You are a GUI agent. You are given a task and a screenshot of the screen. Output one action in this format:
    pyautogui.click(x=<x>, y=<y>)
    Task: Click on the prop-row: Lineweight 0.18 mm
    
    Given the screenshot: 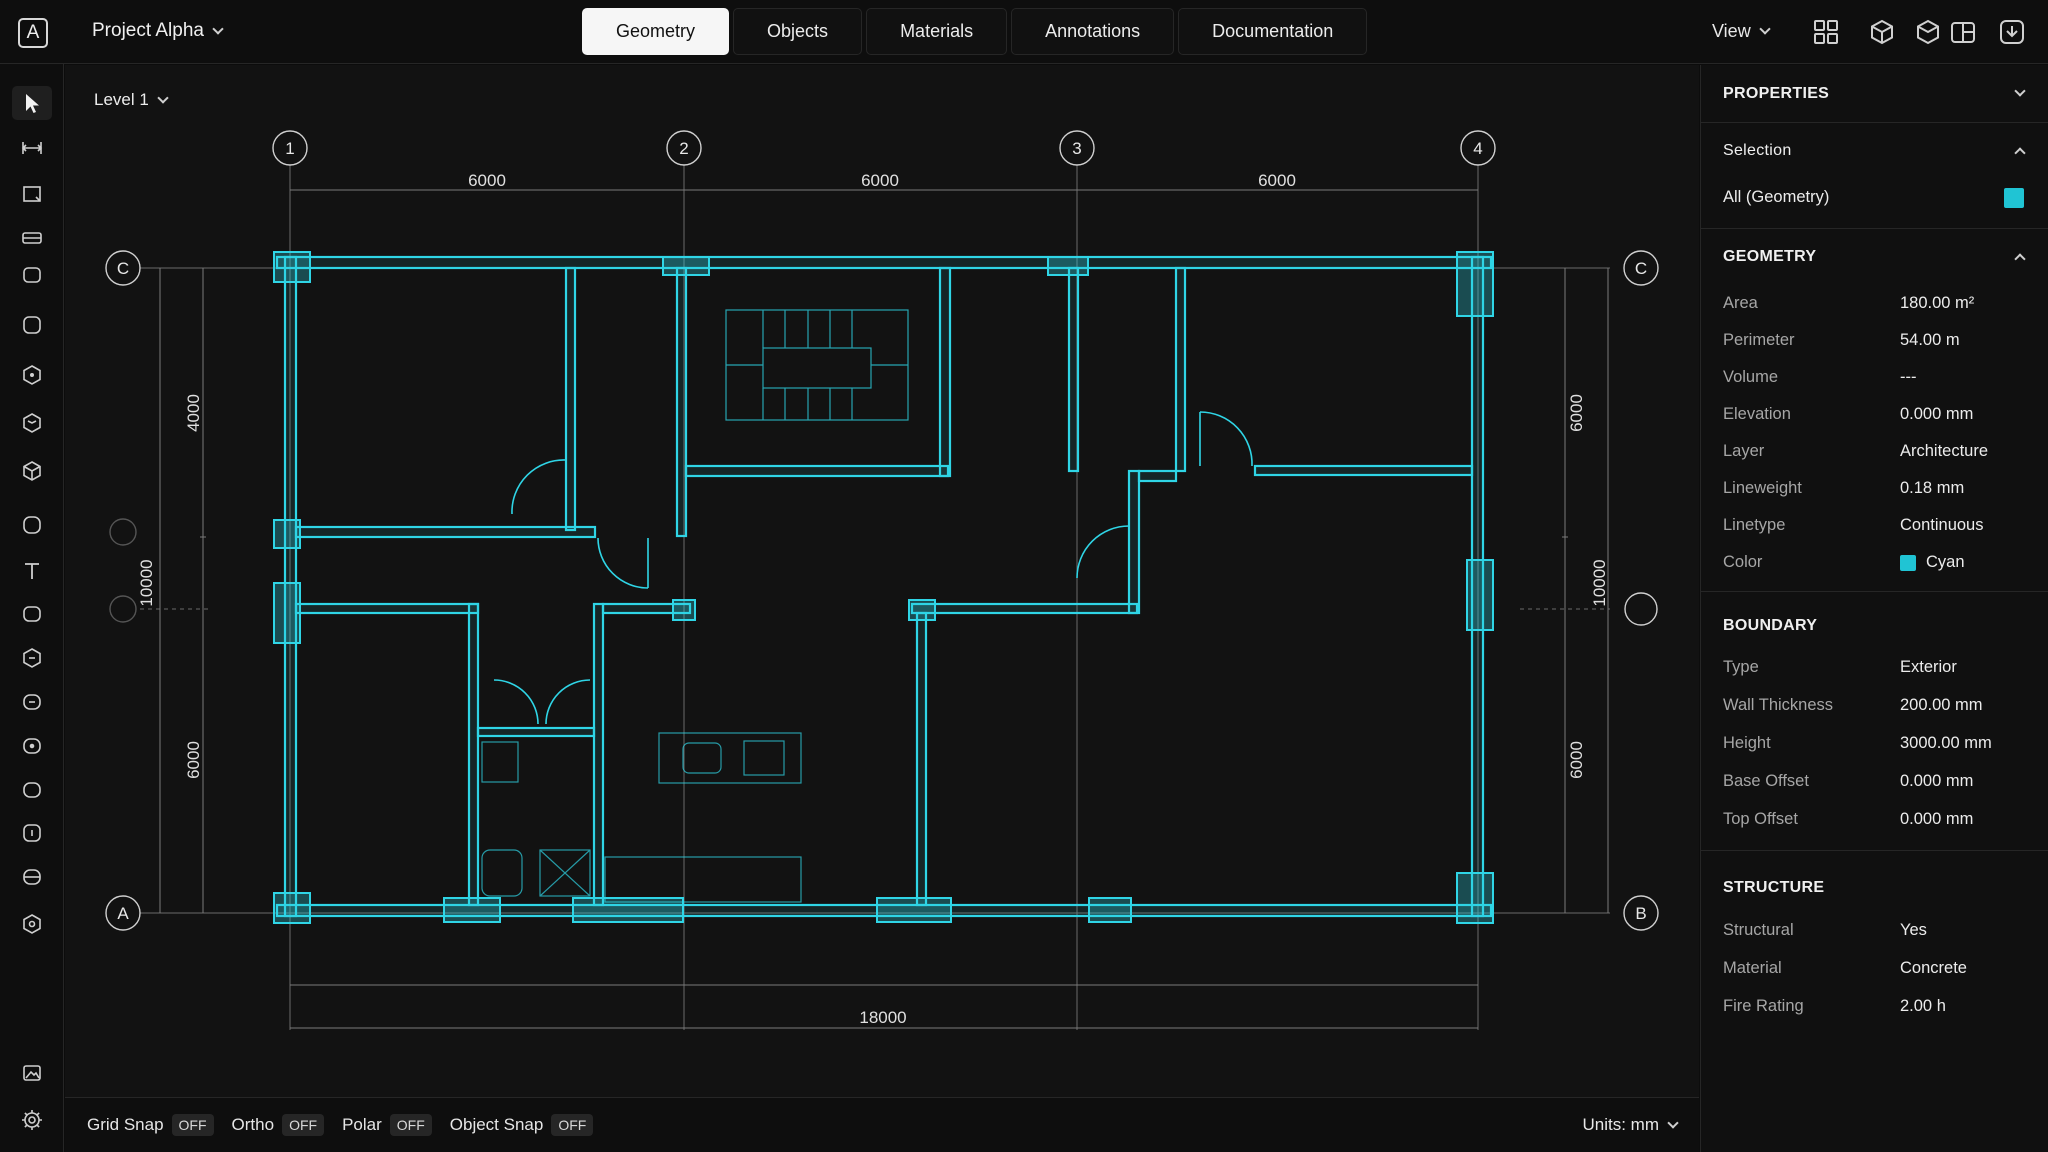 What is the action you would take?
    pyautogui.click(x=1873, y=488)
    